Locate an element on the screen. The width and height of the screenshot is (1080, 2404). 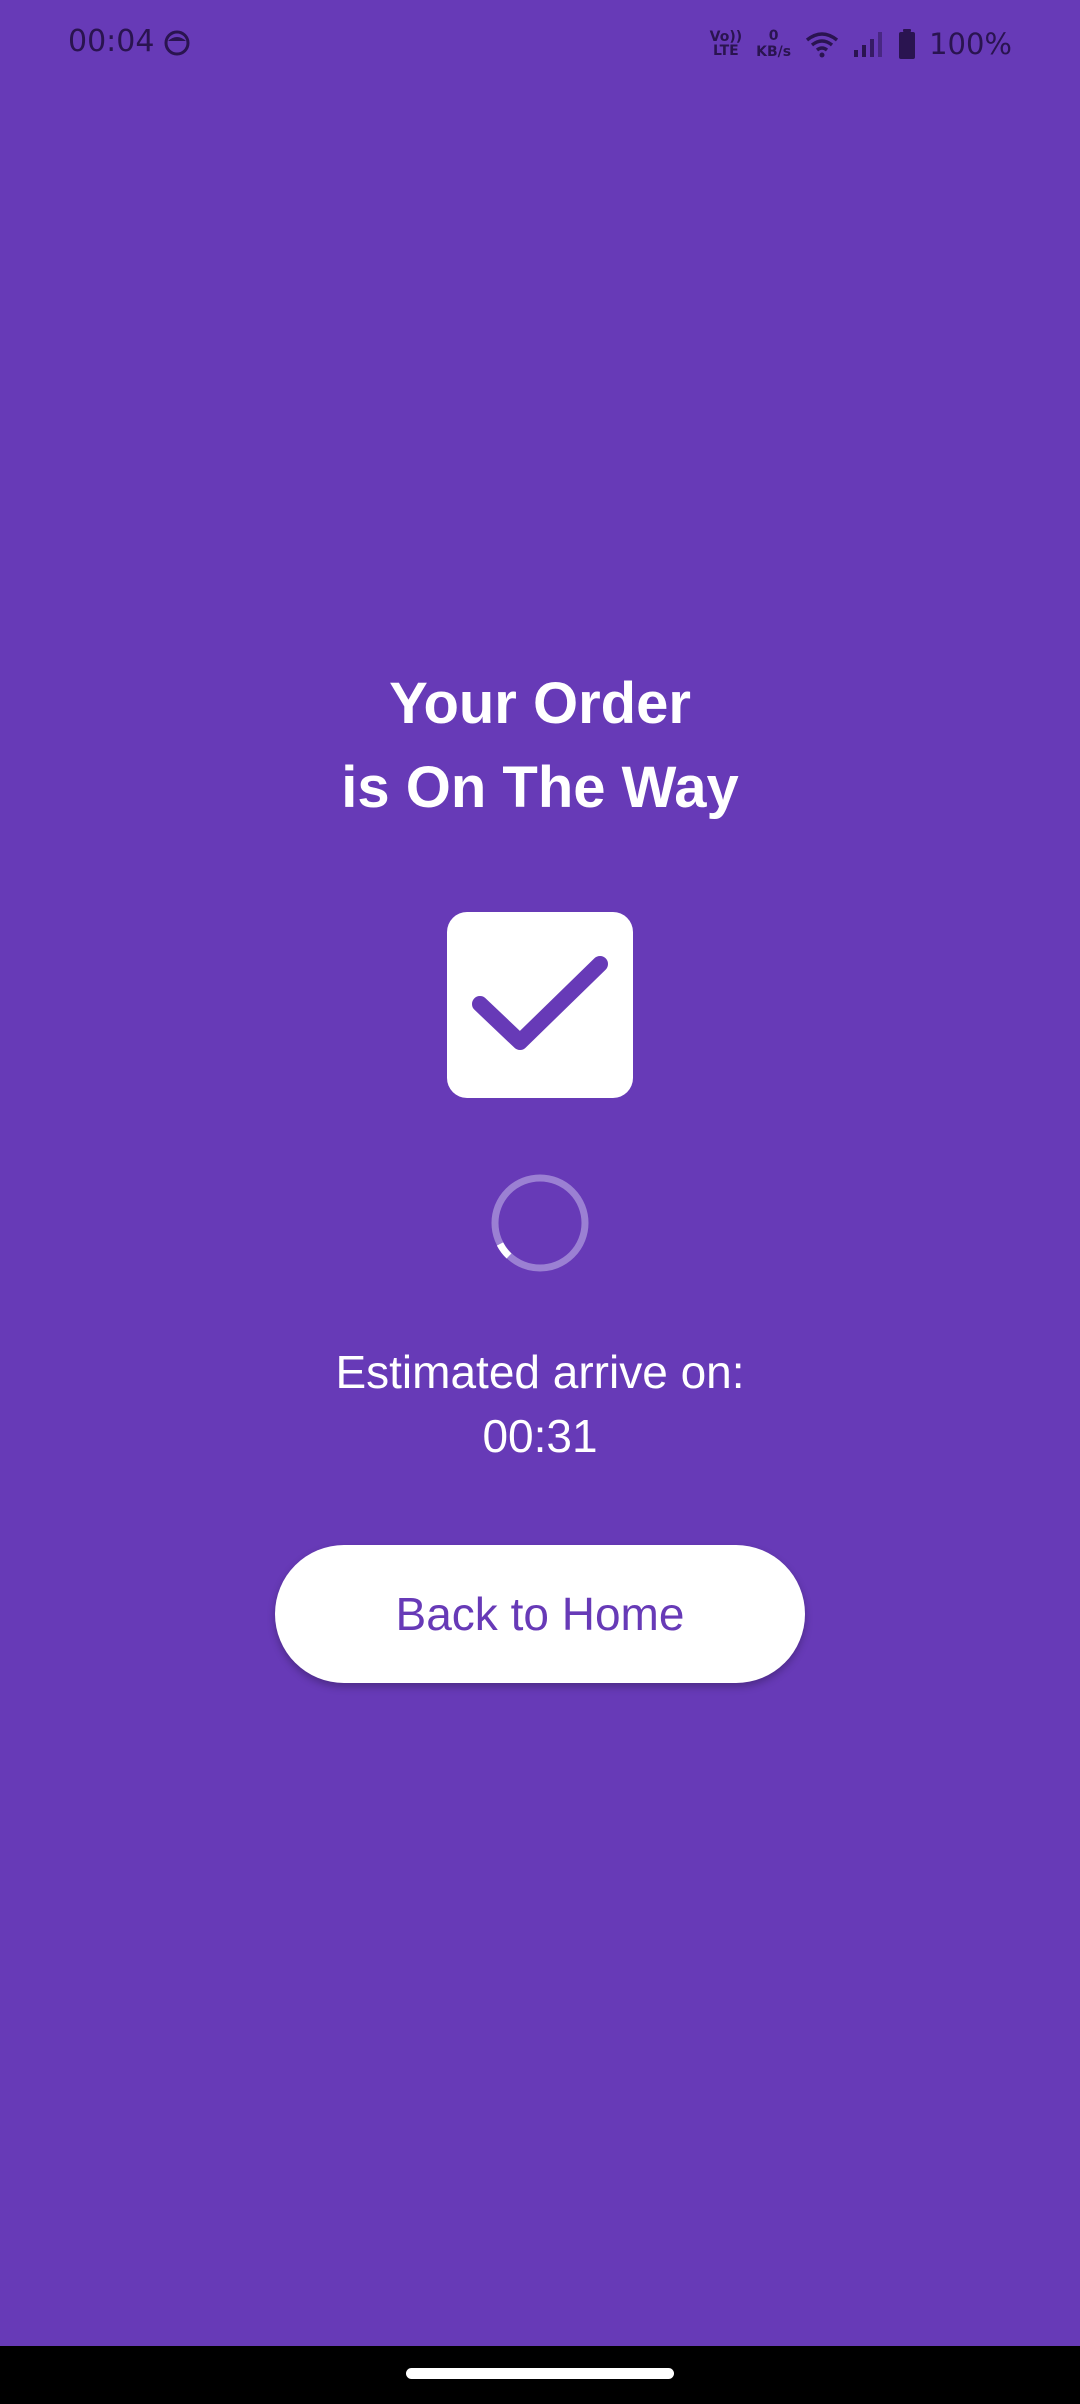
volte-icon: Vo)) LTE is located at coordinates (726, 44).